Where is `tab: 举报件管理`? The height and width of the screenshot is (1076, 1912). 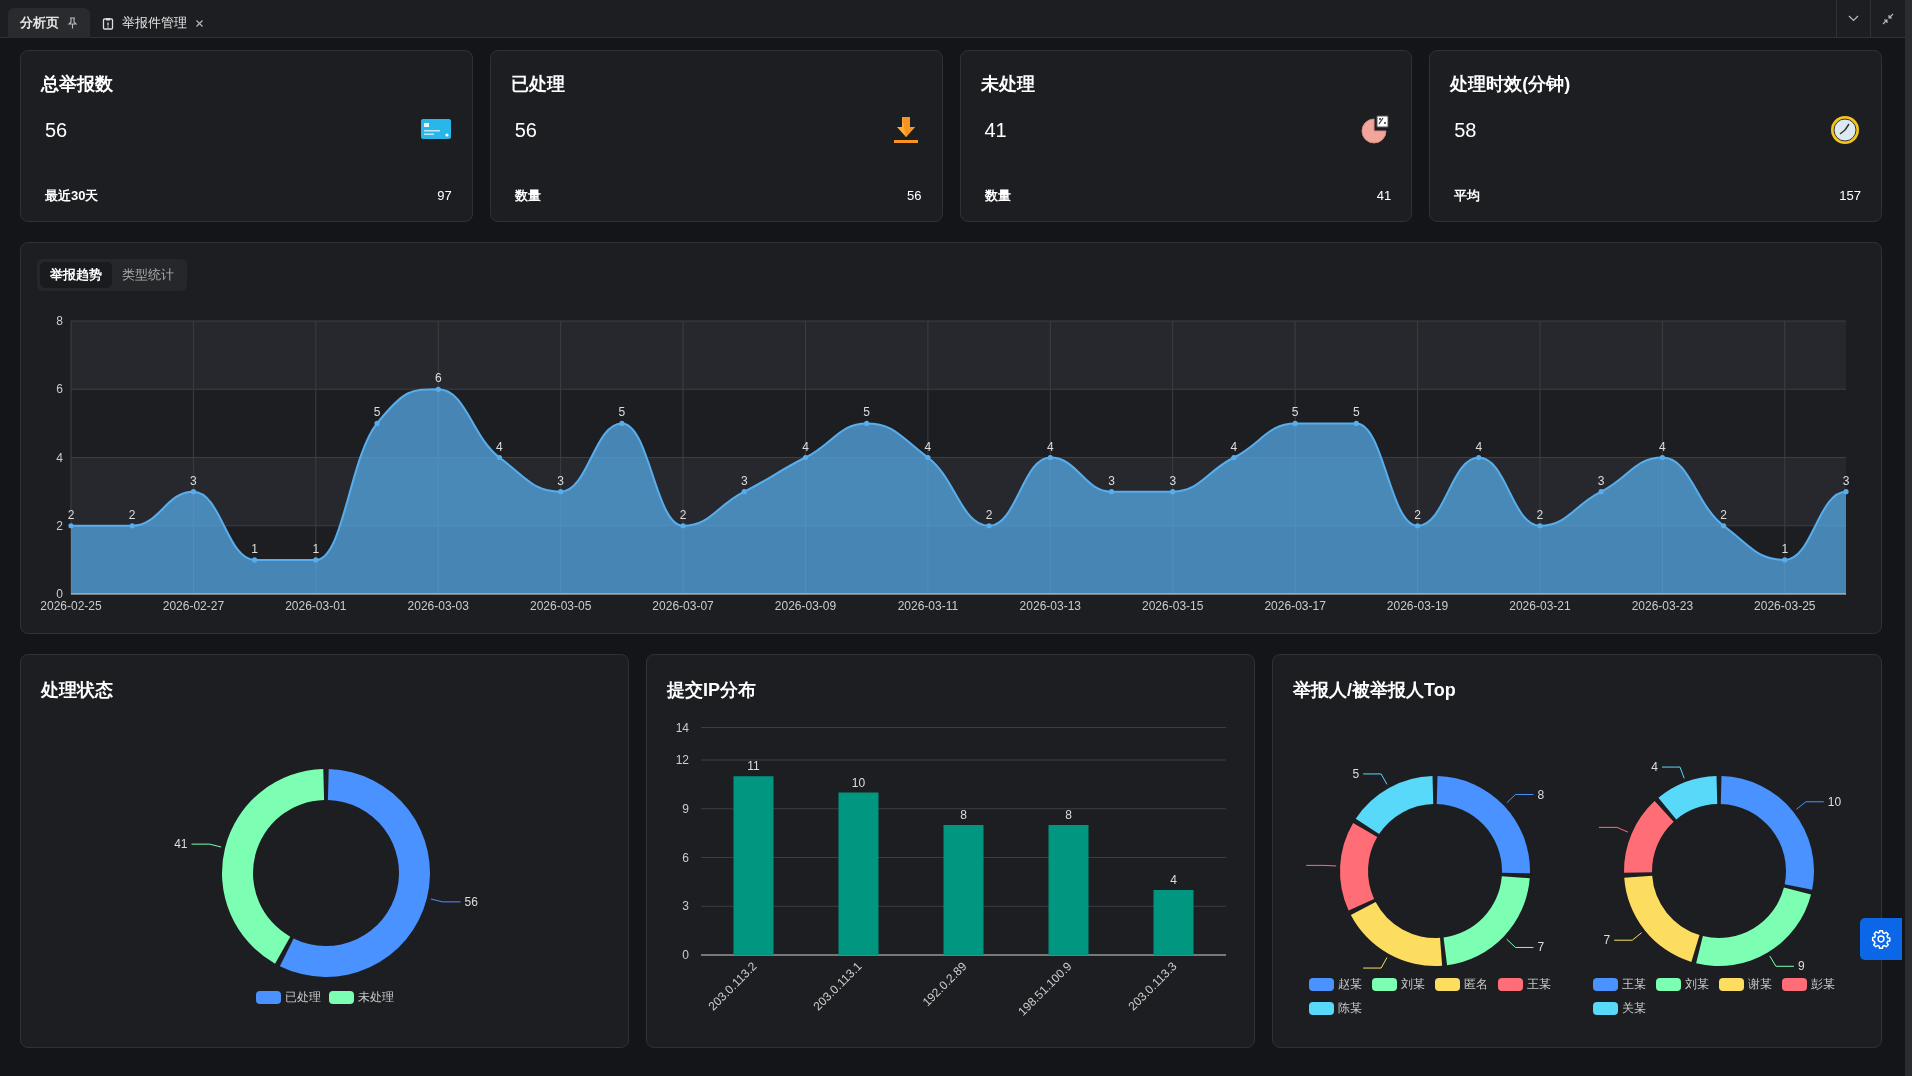
tab: 举报件管理 is located at coordinates (153, 23).